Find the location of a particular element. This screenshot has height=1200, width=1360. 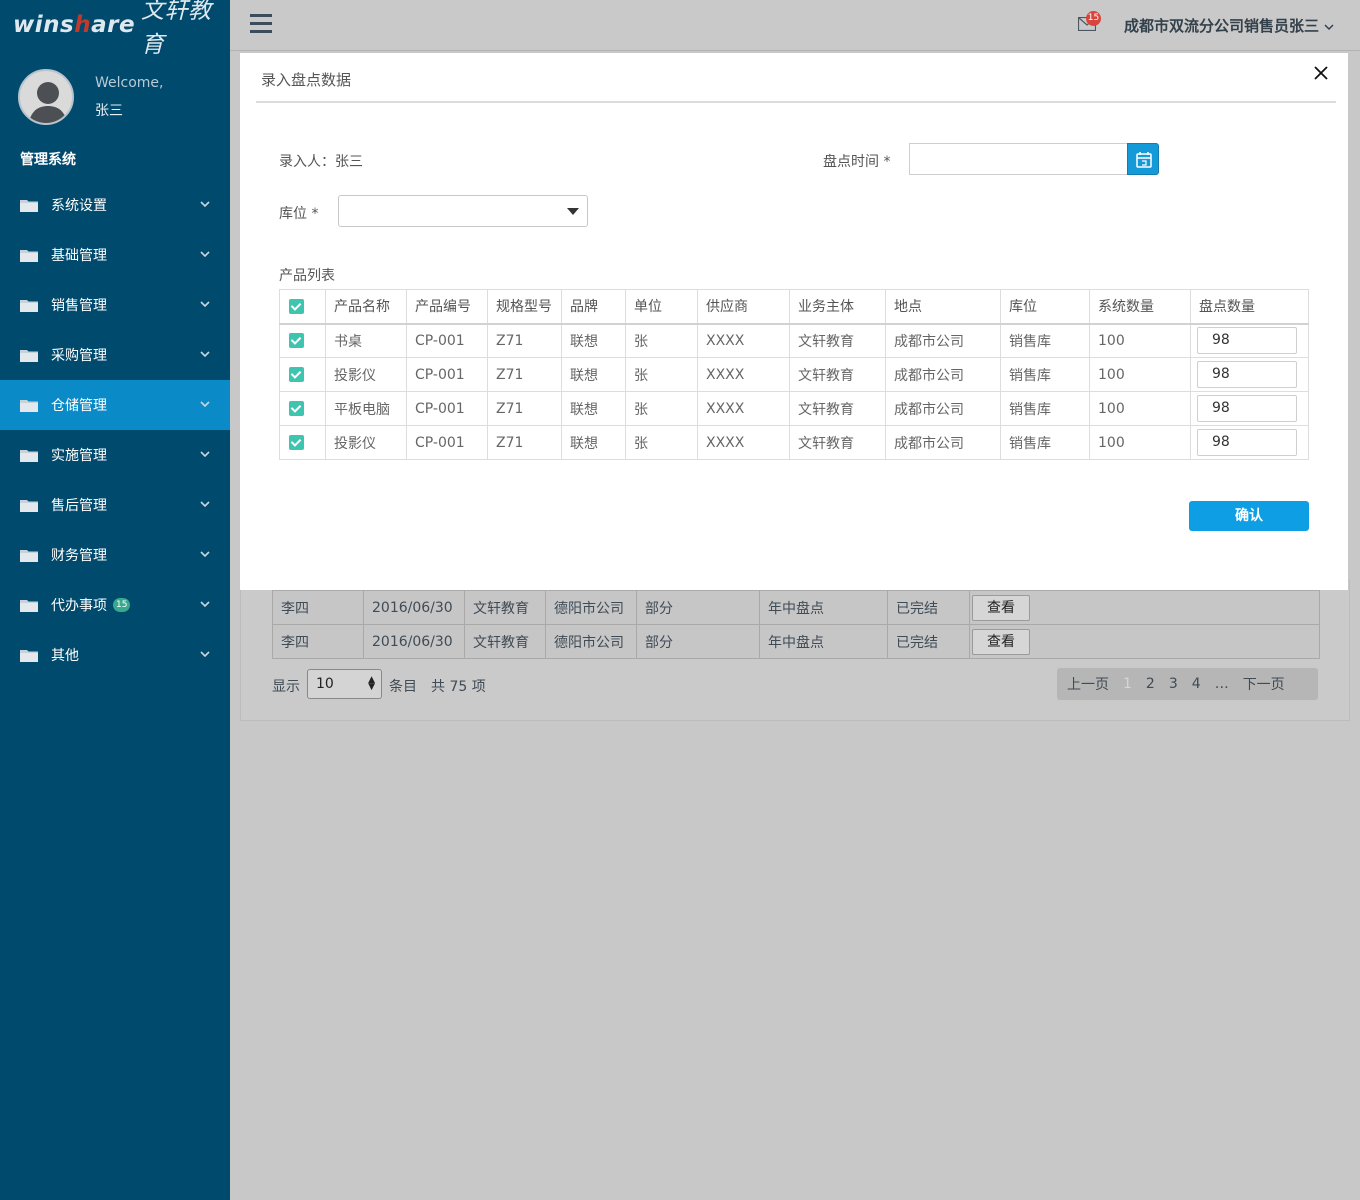

sidebar-item-1: 基础管理 is located at coordinates (115, 255).